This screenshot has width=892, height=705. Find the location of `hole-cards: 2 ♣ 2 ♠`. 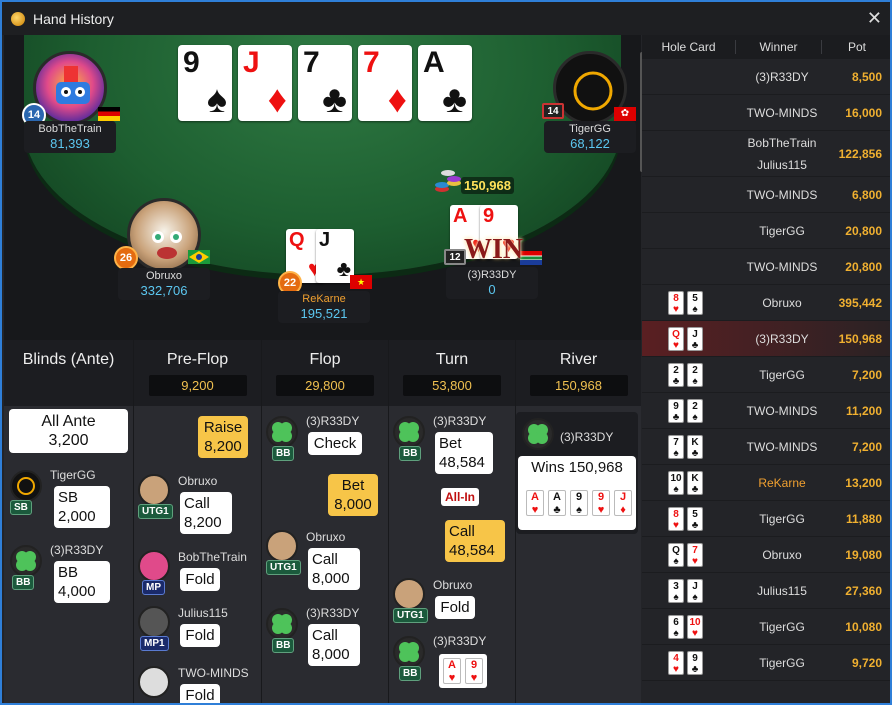

hole-cards: 2 ♣ 2 ♠ is located at coordinates (685, 375).